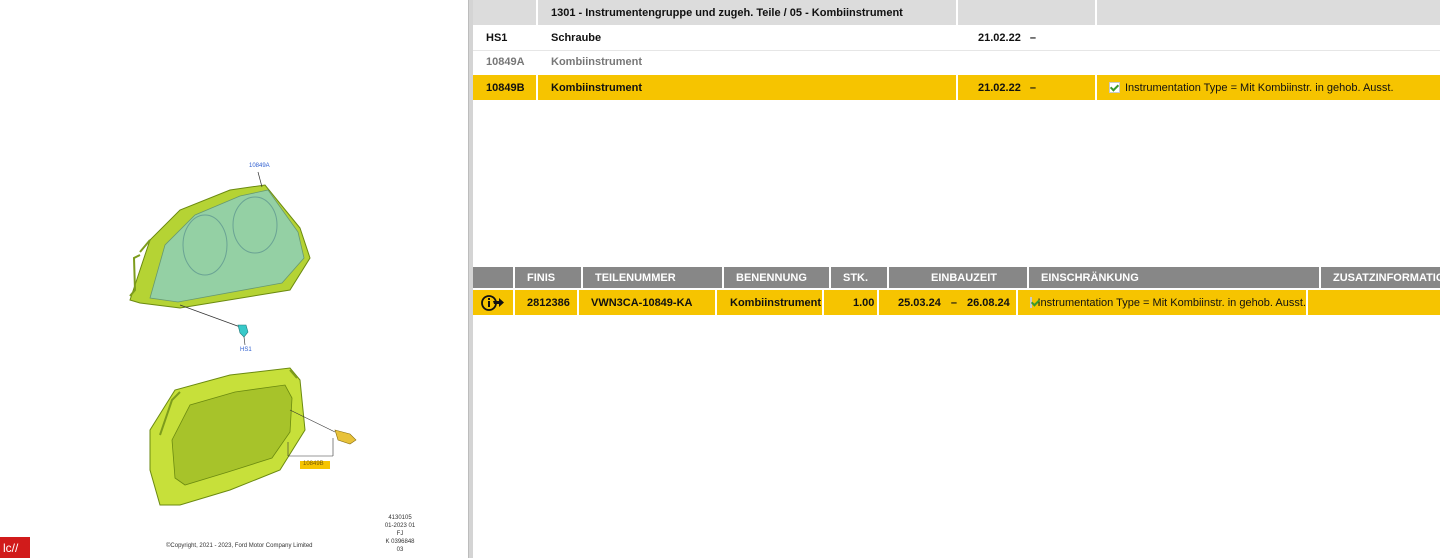 The width and height of the screenshot is (1440, 558). Describe the element at coordinates (505, 62) in the screenshot. I see `row-code: 10849A` at that location.